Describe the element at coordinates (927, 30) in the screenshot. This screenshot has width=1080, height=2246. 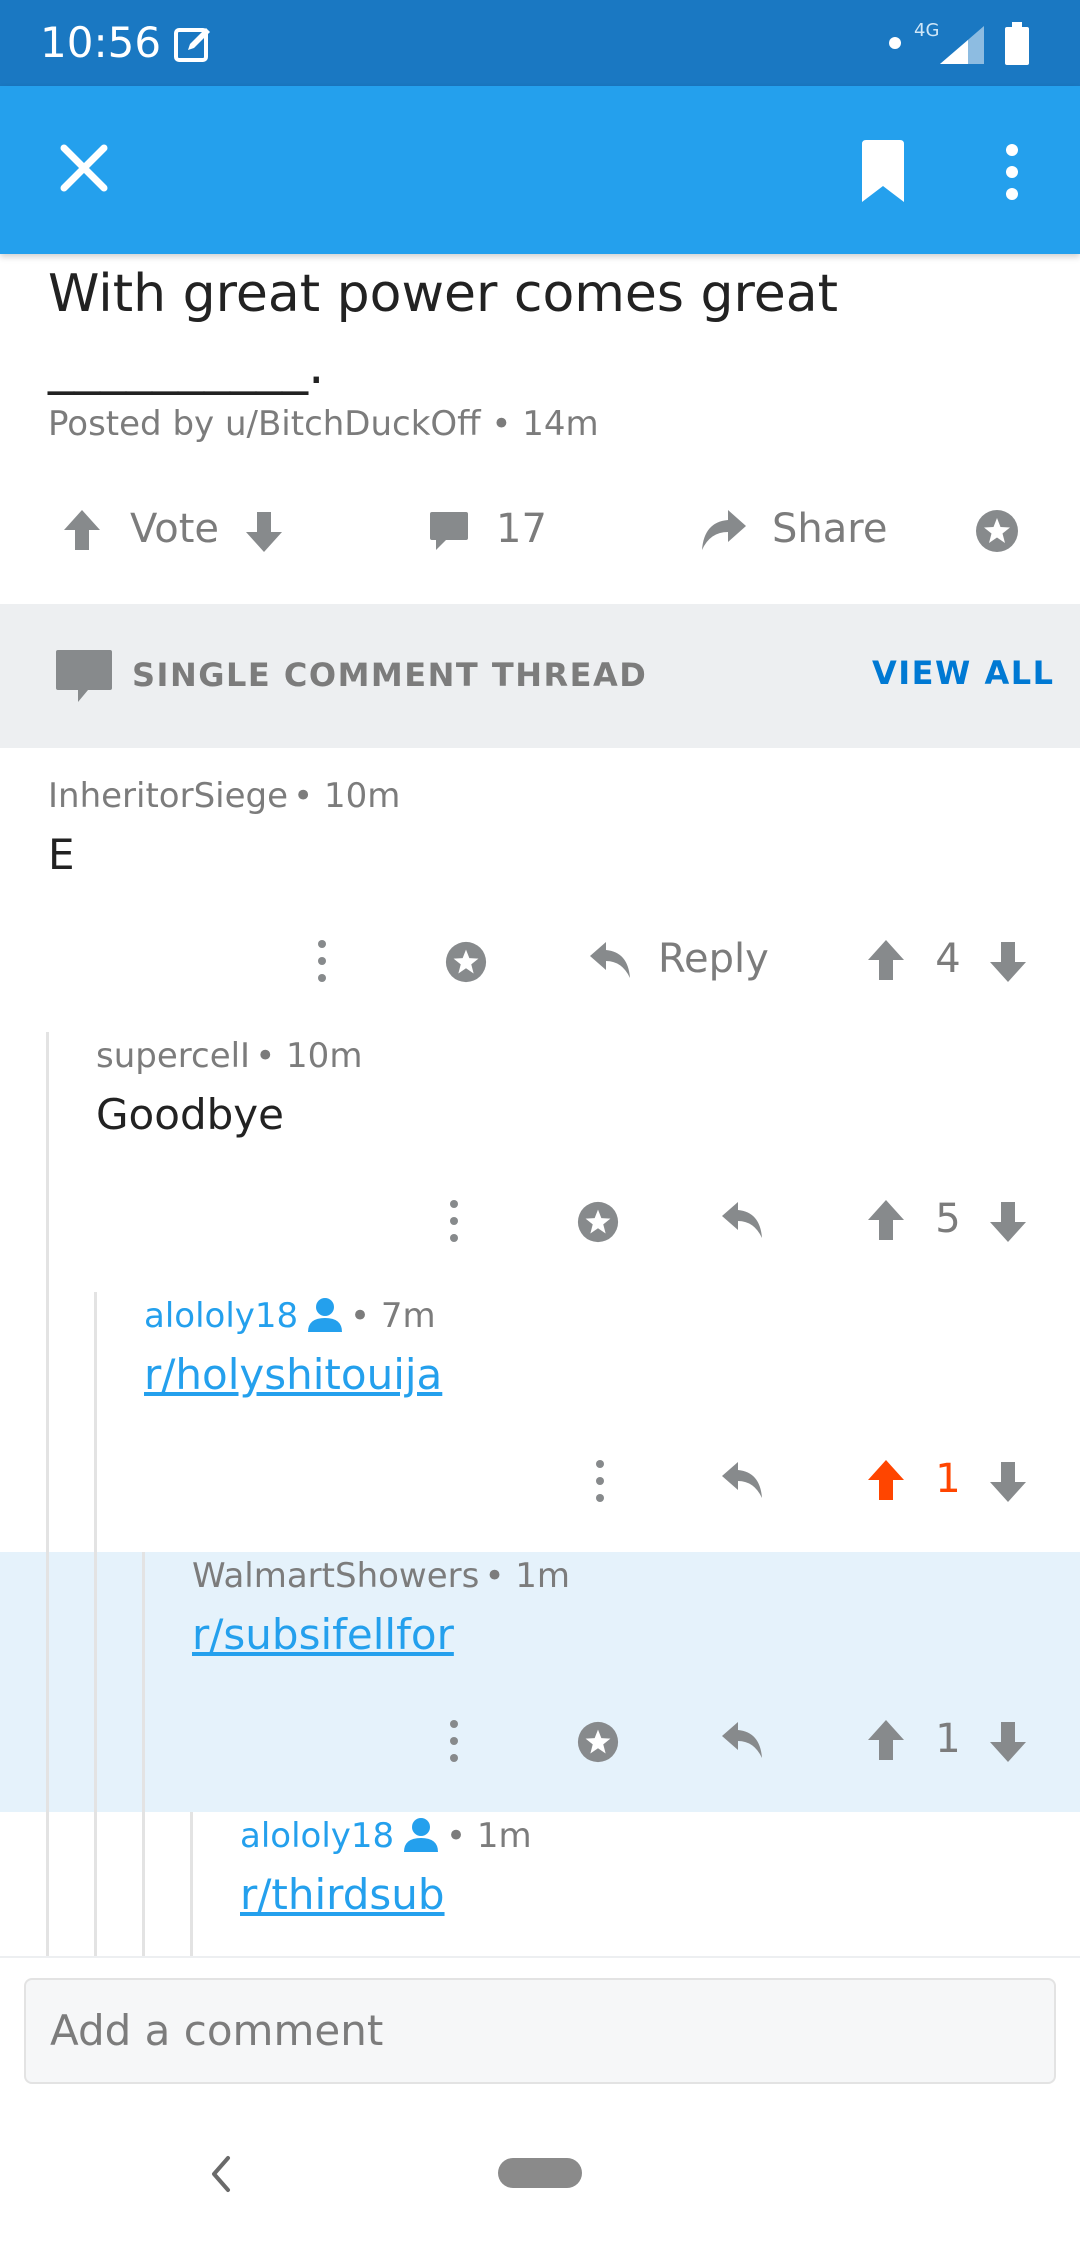
I see `network-type: 4G` at that location.